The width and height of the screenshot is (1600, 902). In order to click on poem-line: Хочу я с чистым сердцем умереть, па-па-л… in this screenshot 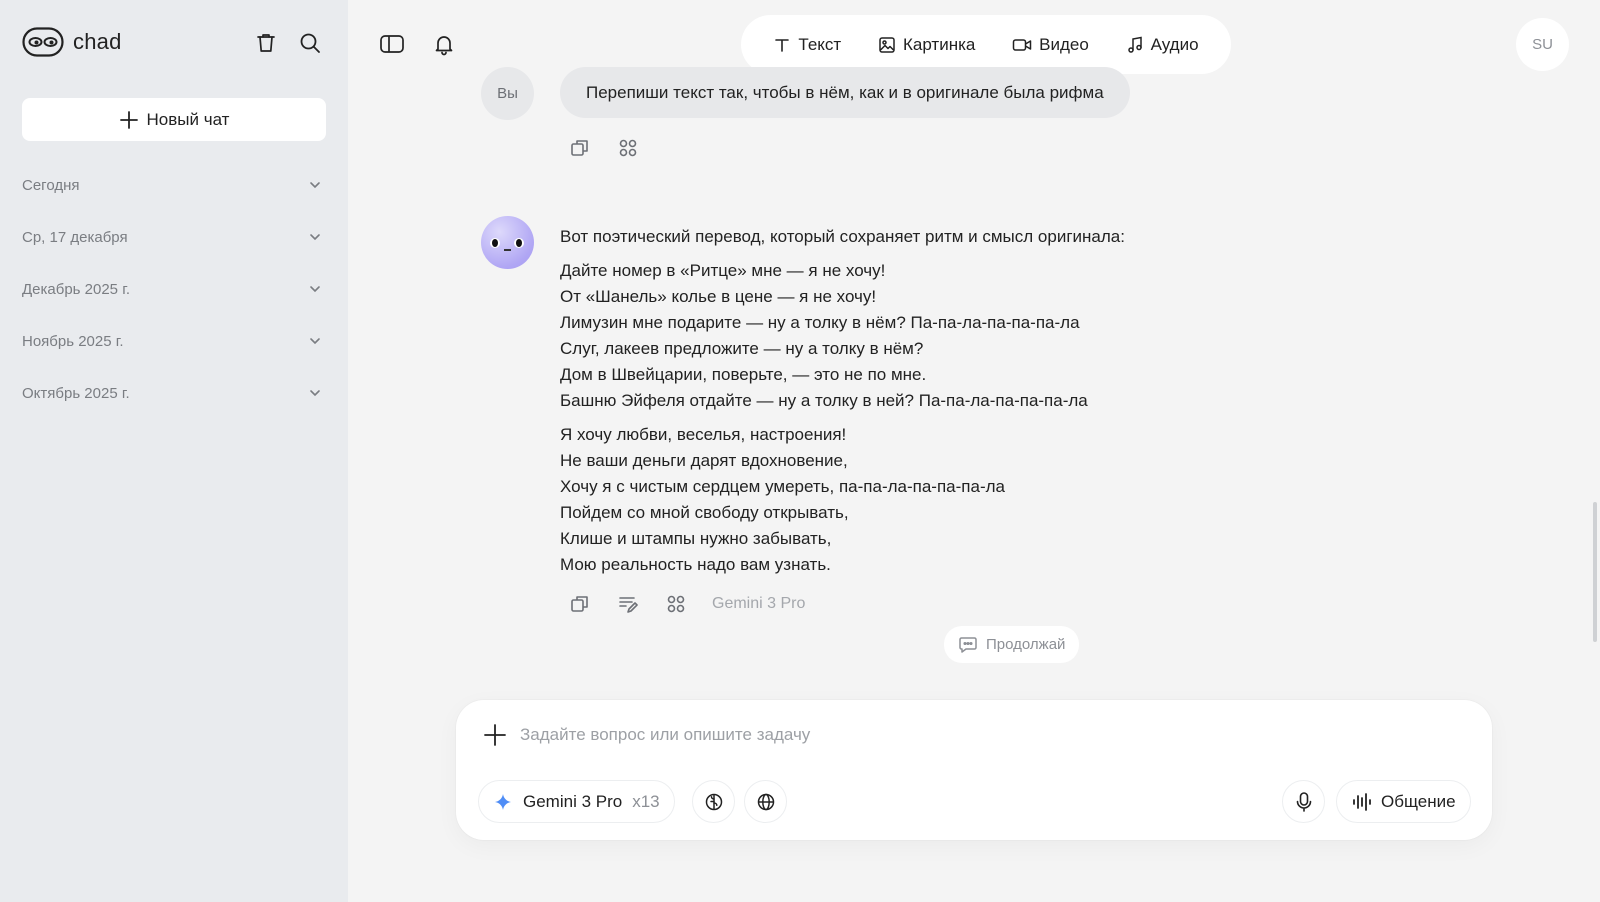, I will do `click(782, 486)`.